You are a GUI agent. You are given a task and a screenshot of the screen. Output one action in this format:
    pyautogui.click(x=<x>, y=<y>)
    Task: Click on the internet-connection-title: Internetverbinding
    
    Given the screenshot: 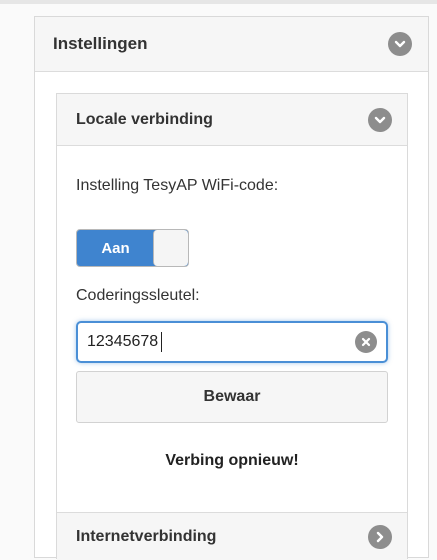 What is the action you would take?
    pyautogui.click(x=146, y=536)
    